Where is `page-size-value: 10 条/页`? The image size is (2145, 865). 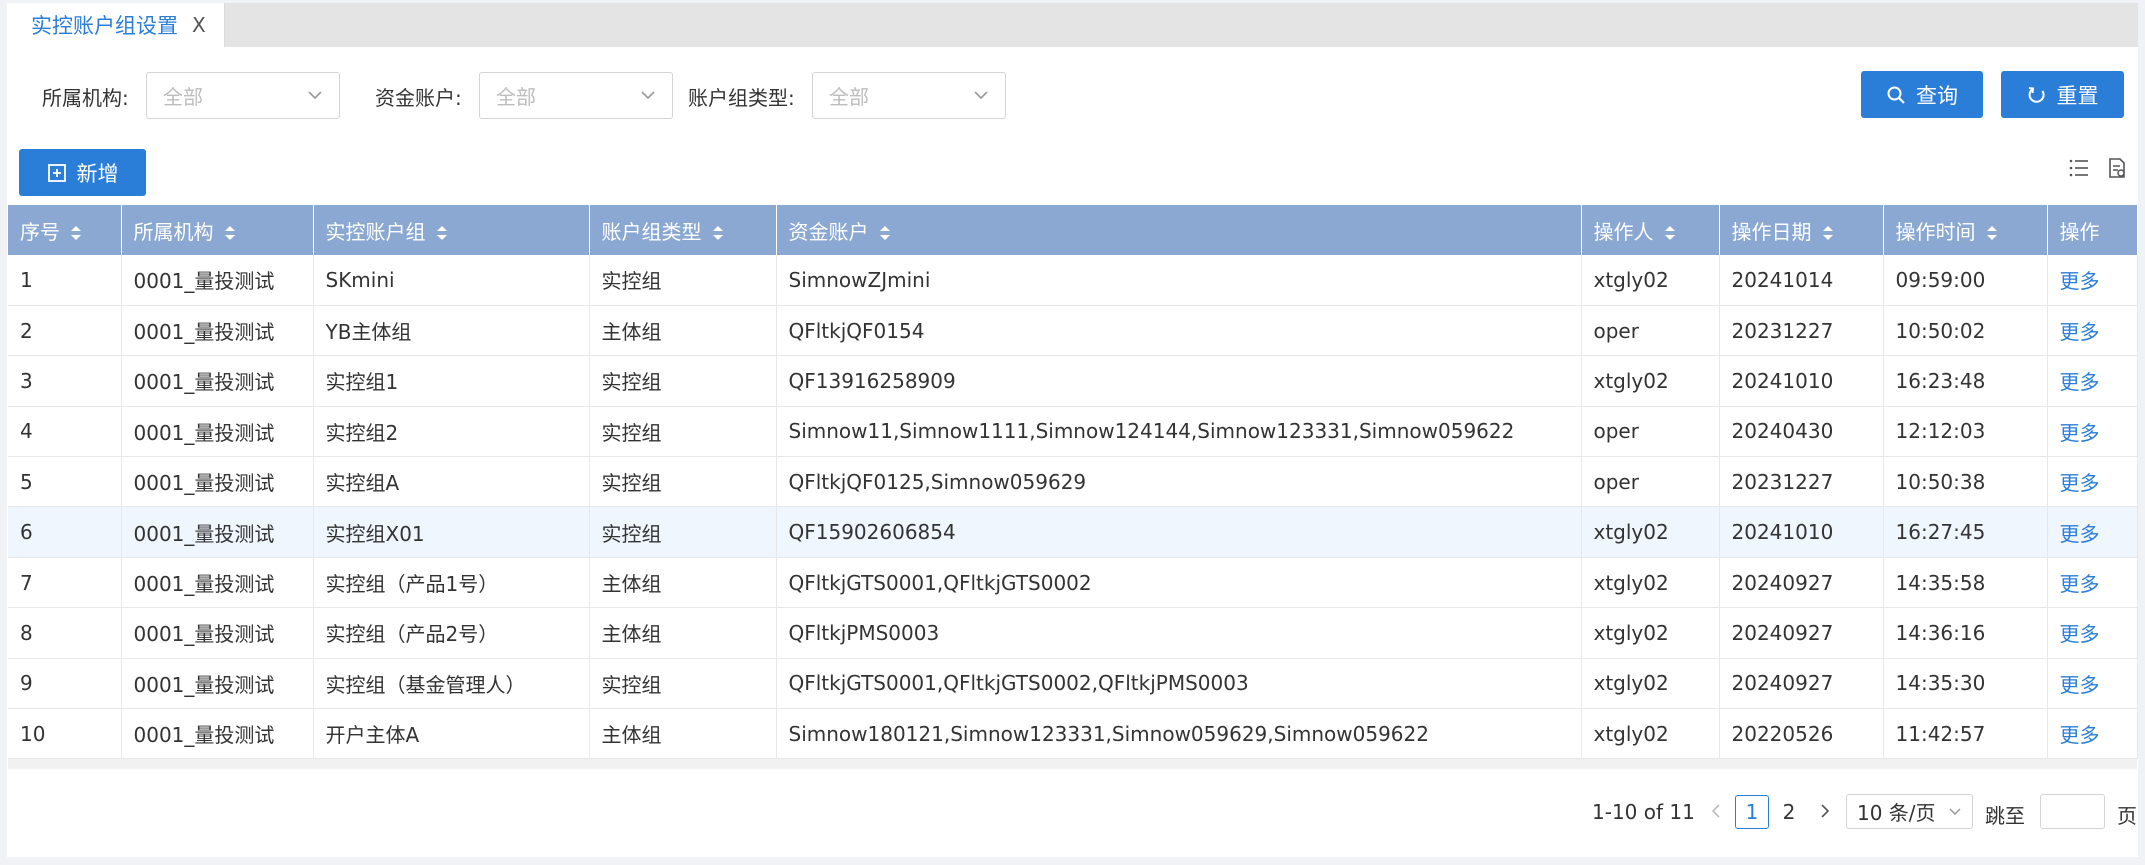 page-size-value: 10 条/页 is located at coordinates (1896, 813).